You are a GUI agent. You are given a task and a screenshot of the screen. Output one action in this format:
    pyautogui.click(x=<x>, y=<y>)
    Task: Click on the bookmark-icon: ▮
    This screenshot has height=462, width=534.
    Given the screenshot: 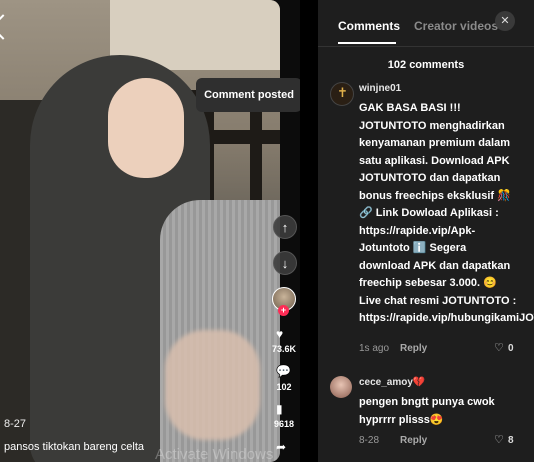 What is the action you would take?
    pyautogui.click(x=279, y=409)
    